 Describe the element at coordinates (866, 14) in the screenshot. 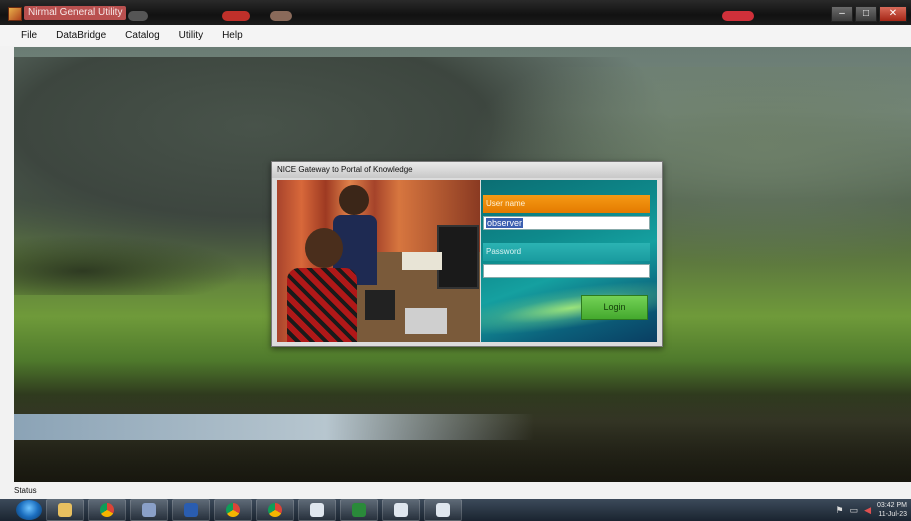

I see `maximize-button: □` at that location.